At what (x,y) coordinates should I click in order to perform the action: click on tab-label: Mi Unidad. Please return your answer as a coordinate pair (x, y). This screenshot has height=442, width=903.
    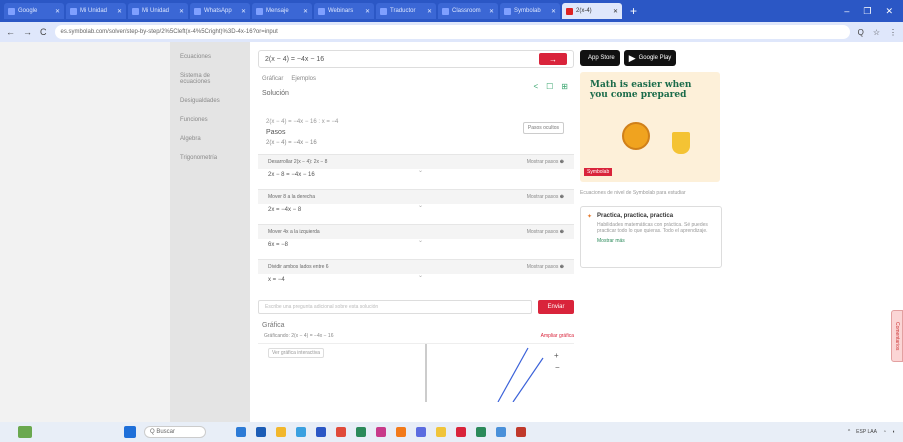
    Looking at the image, I should click on (156, 11).